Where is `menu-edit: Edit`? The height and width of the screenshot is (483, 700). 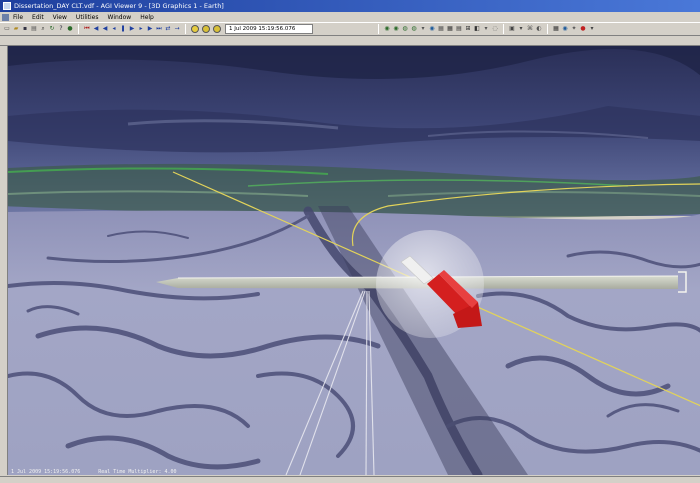
menu-edit: Edit is located at coordinates (38, 17).